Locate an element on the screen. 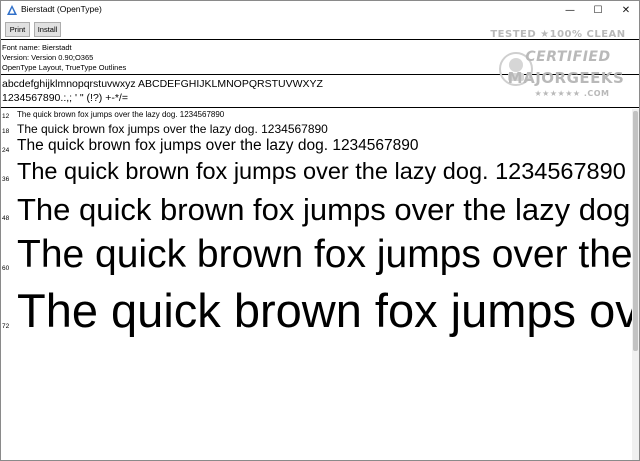 This screenshot has height=461, width=640. watermark-com-text: ★★★★★★ .COM is located at coordinates (572, 93).